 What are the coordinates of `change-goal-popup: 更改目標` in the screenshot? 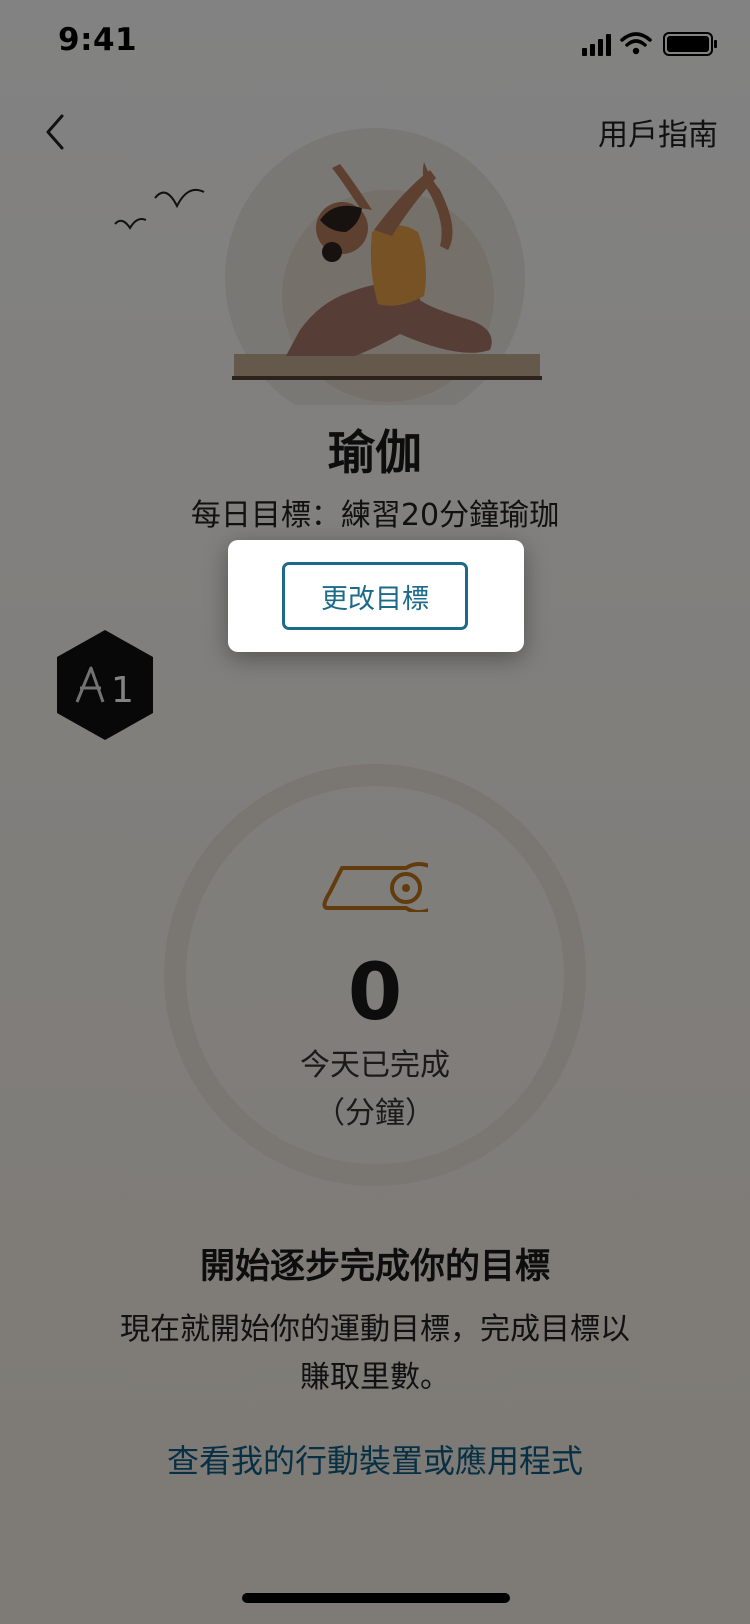 It's located at (376, 596).